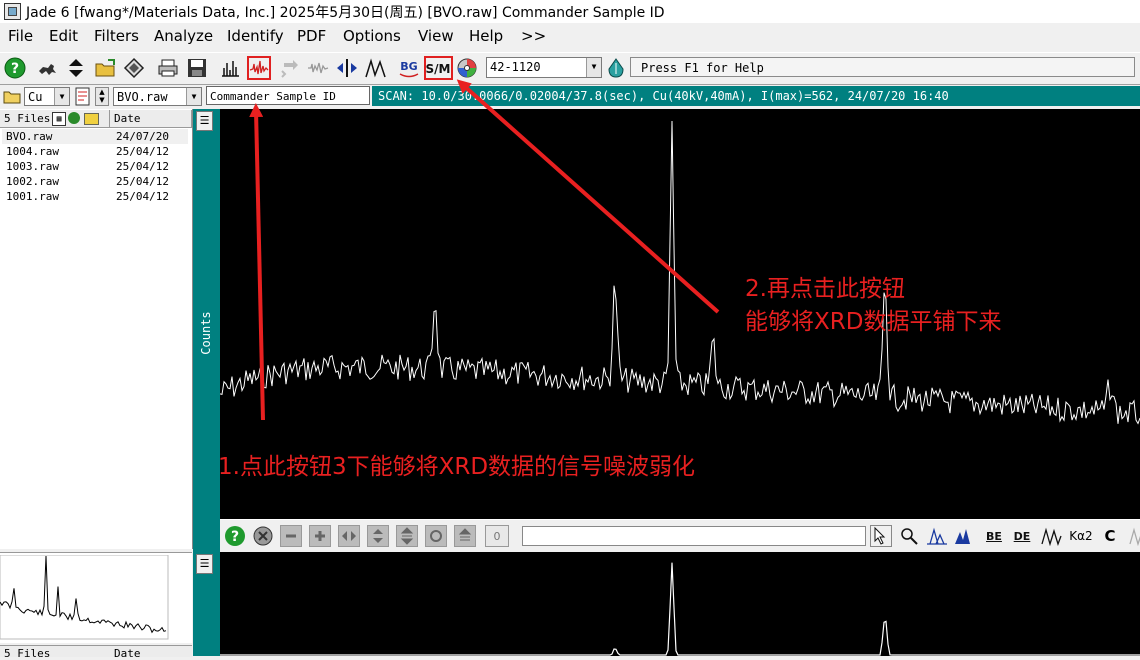 The height and width of the screenshot is (660, 1140). What do you see at coordinates (91, 119) in the screenshot?
I see `folder-small-icon` at bounding box center [91, 119].